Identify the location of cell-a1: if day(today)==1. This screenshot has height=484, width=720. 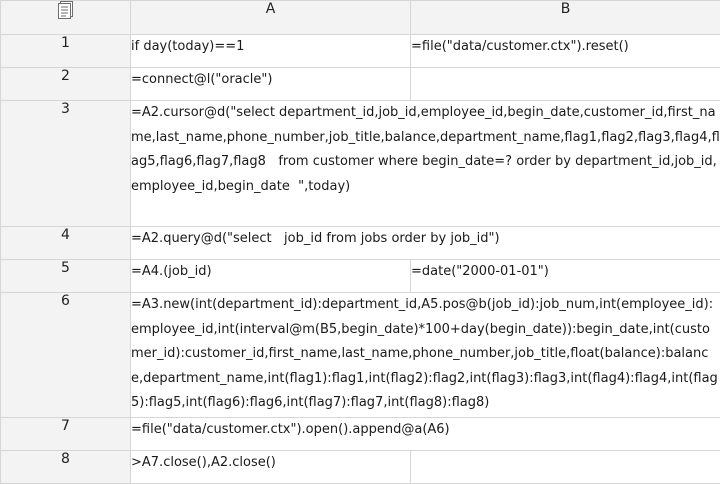
(270, 51).